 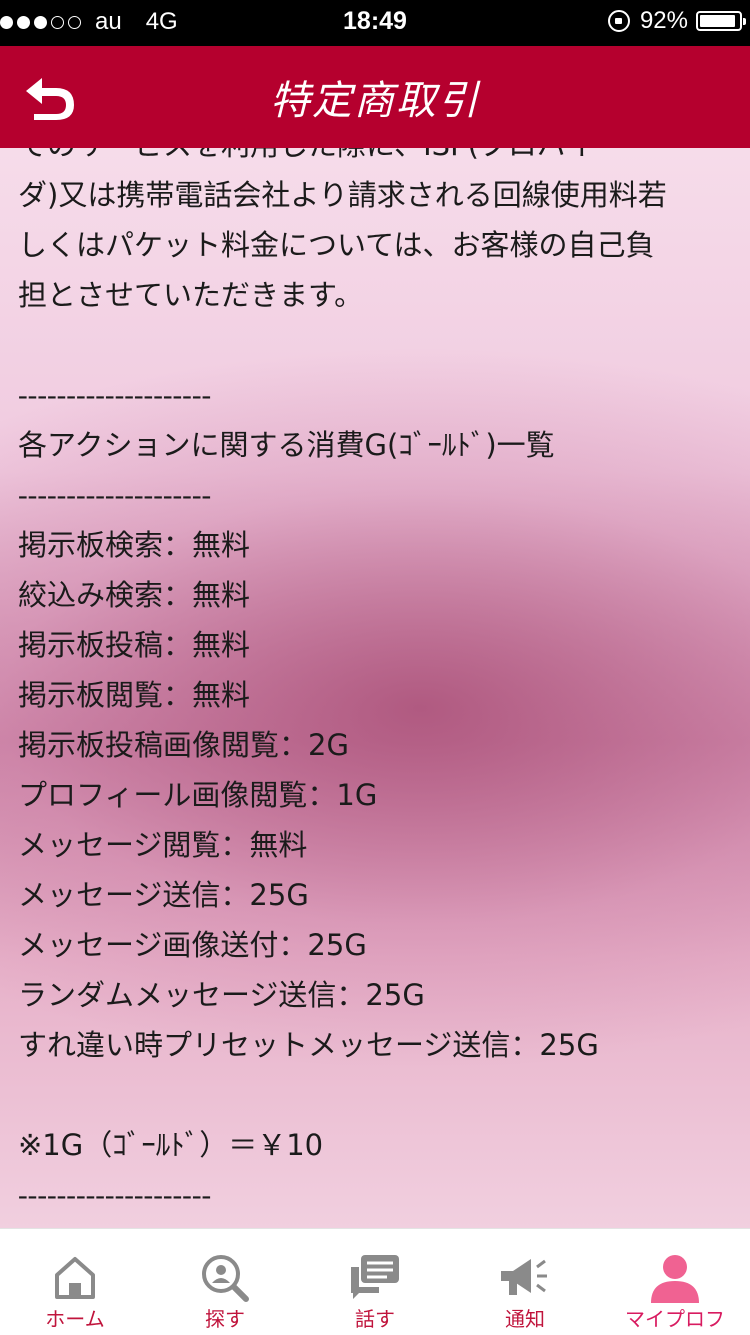 I want to click on price-item: ランダムメッセージ送信：25G, so click(x=221, y=995).